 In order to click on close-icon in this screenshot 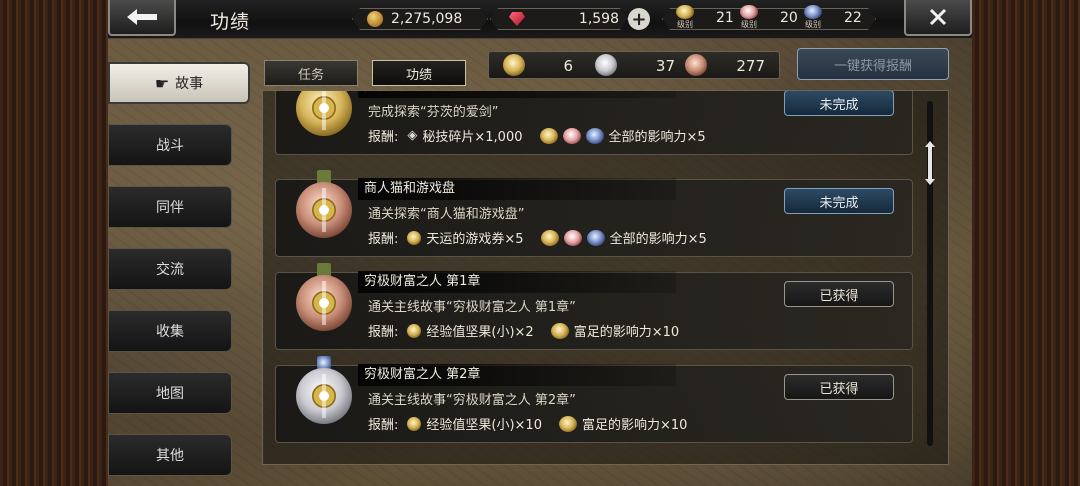, I will do `click(938, 17)`.